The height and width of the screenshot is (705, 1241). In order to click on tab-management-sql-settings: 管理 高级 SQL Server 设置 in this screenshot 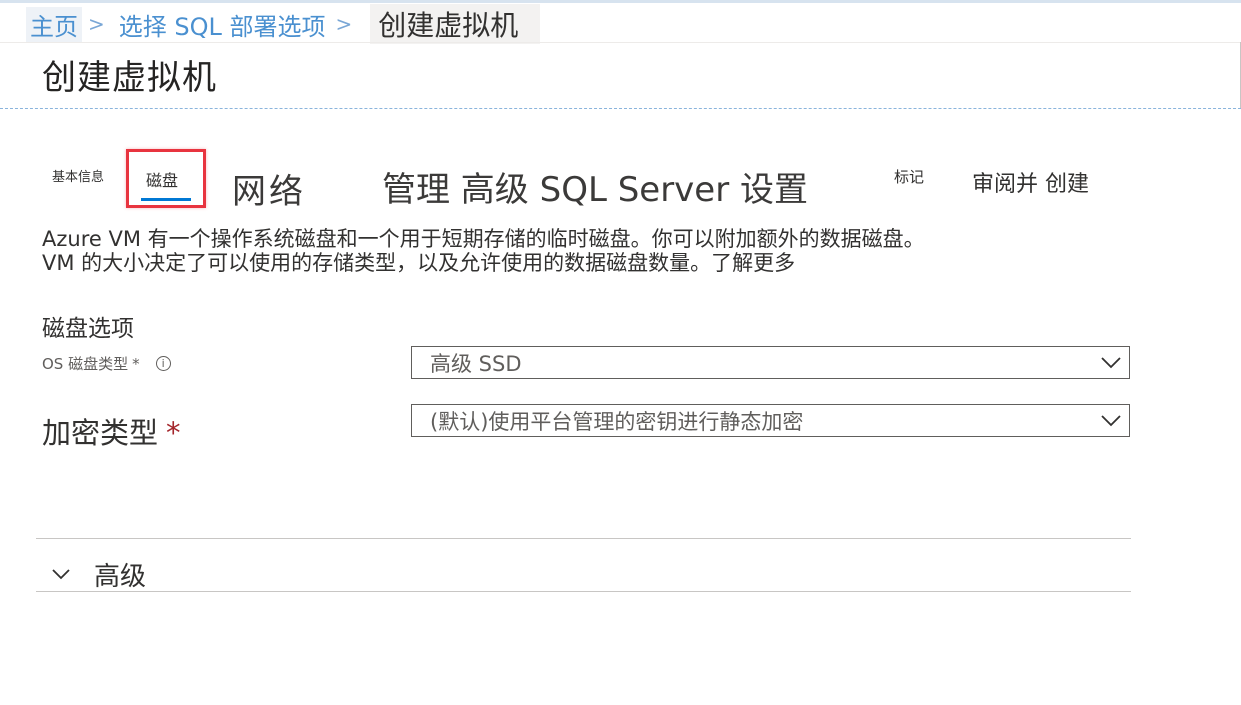, I will do `click(595, 186)`.